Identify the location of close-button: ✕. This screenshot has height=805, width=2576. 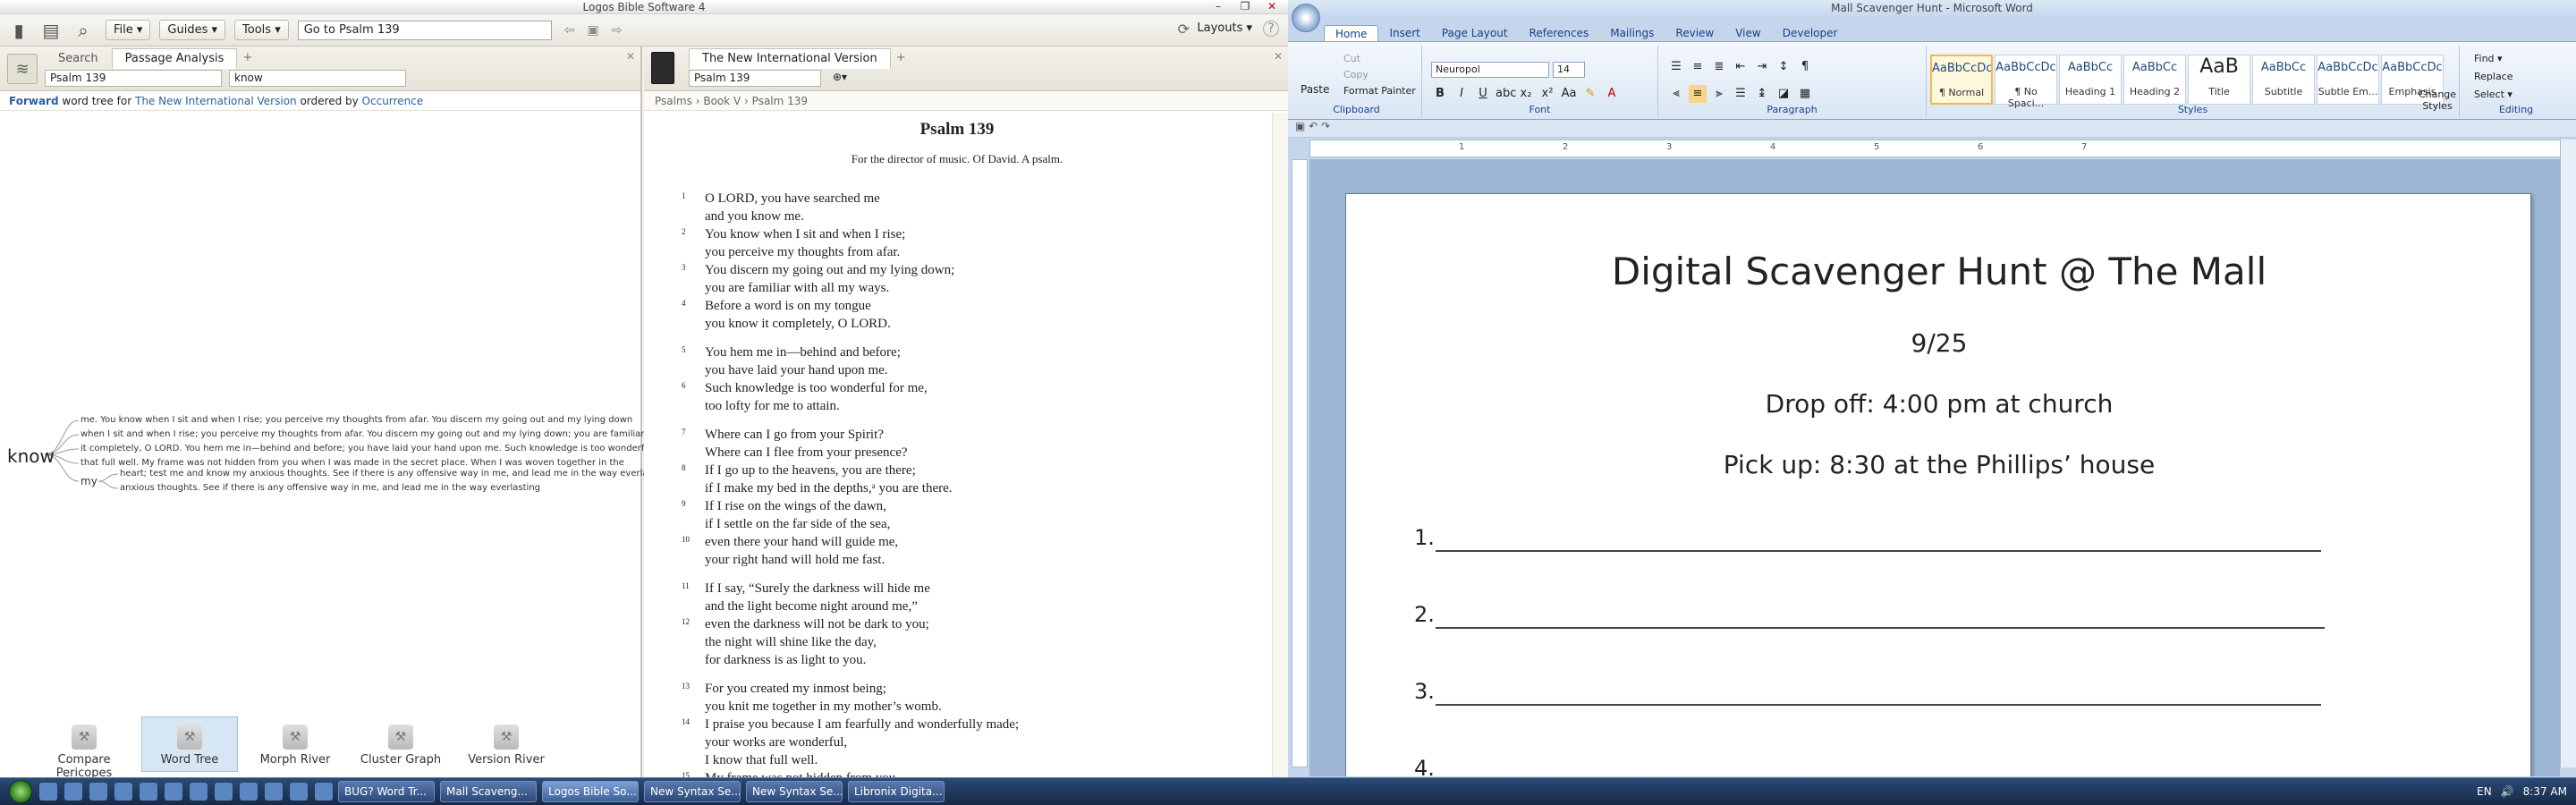
(1271, 6).